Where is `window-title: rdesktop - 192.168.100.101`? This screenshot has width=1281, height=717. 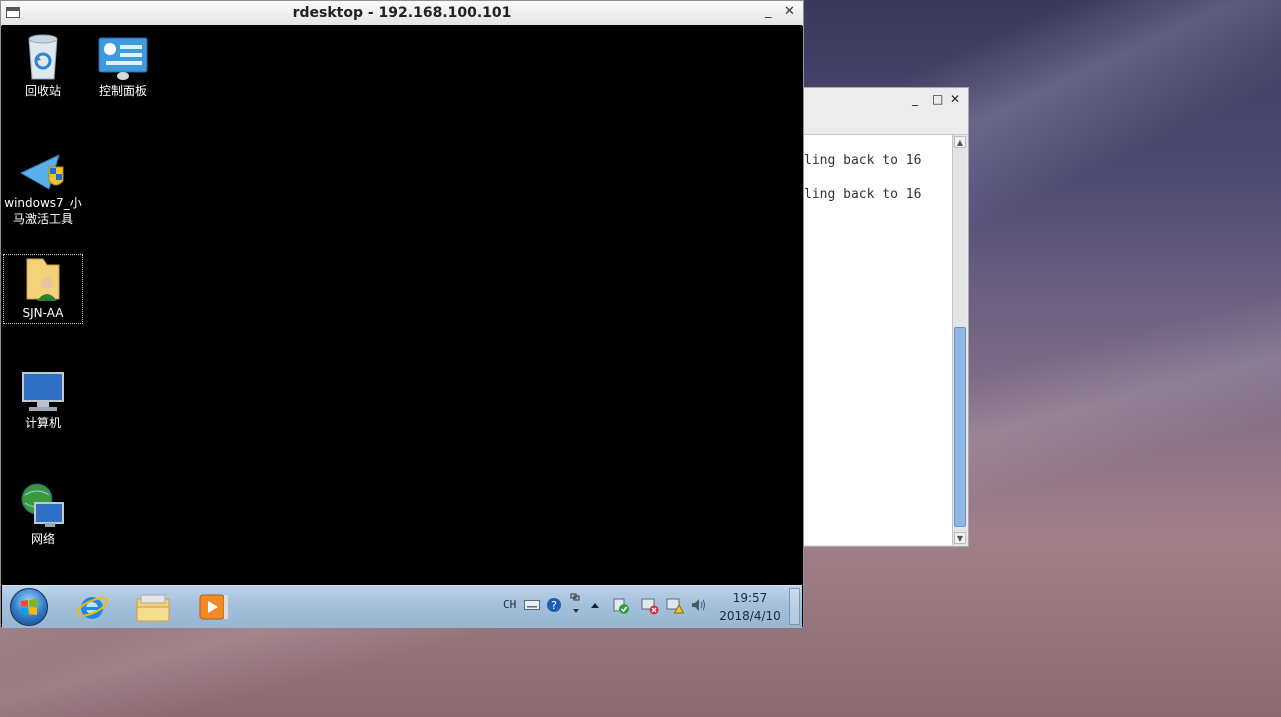
window-title: rdesktop - 192.168.100.101 is located at coordinates (402, 13).